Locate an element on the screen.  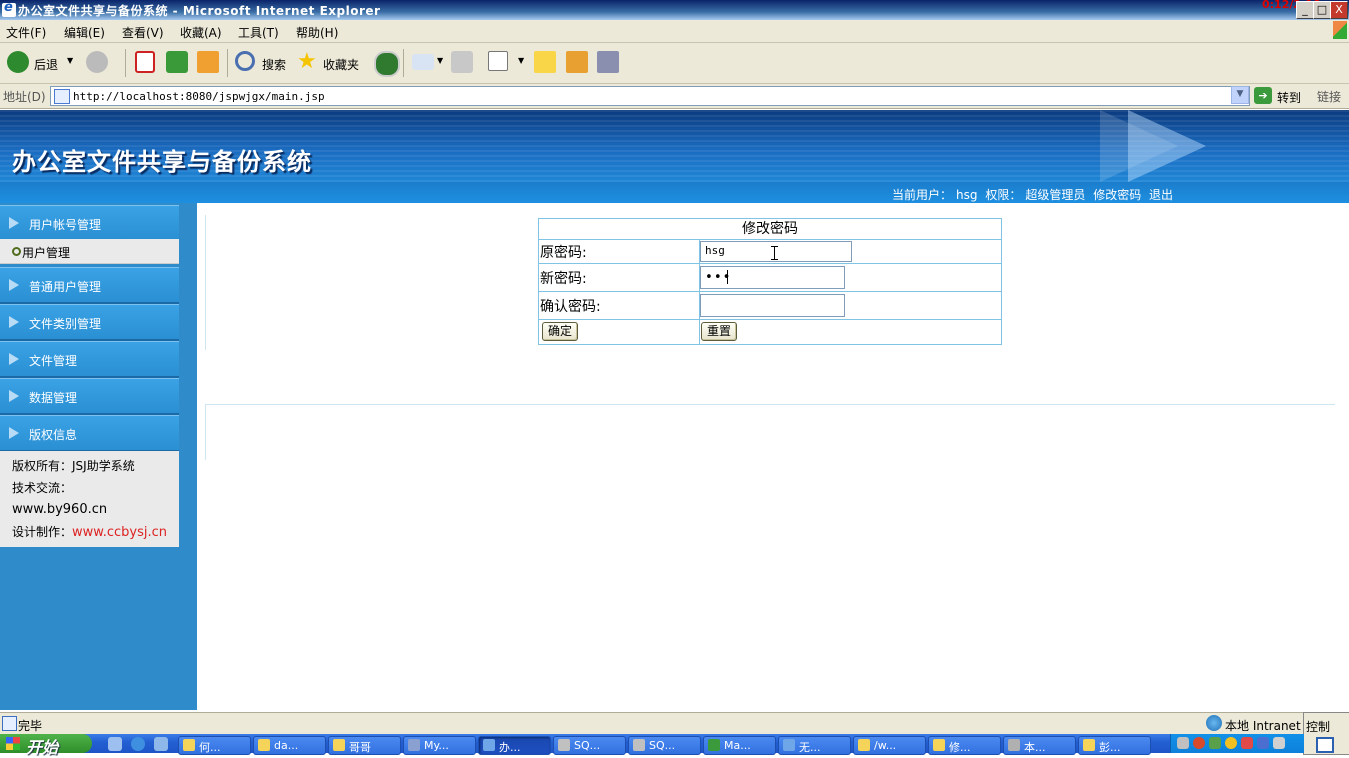
word-edit-icon is located at coordinates (498, 61).